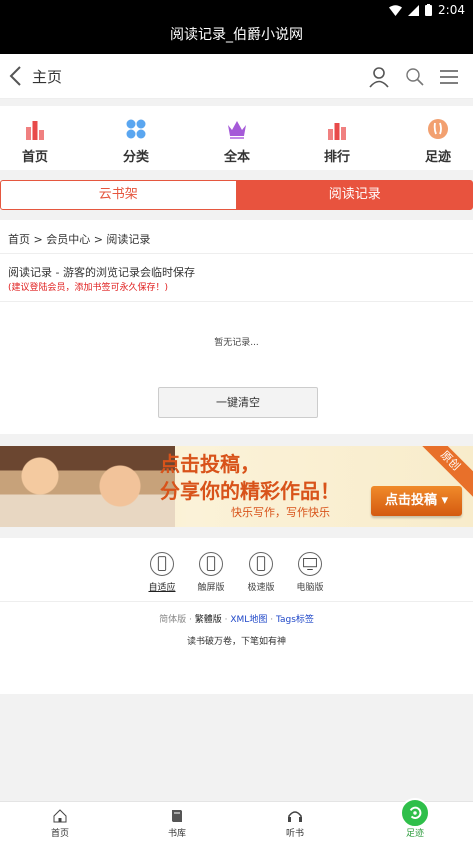 The image size is (473, 842). What do you see at coordinates (118, 195) in the screenshot?
I see `tab-cloud-shelf: 云书架` at bounding box center [118, 195].